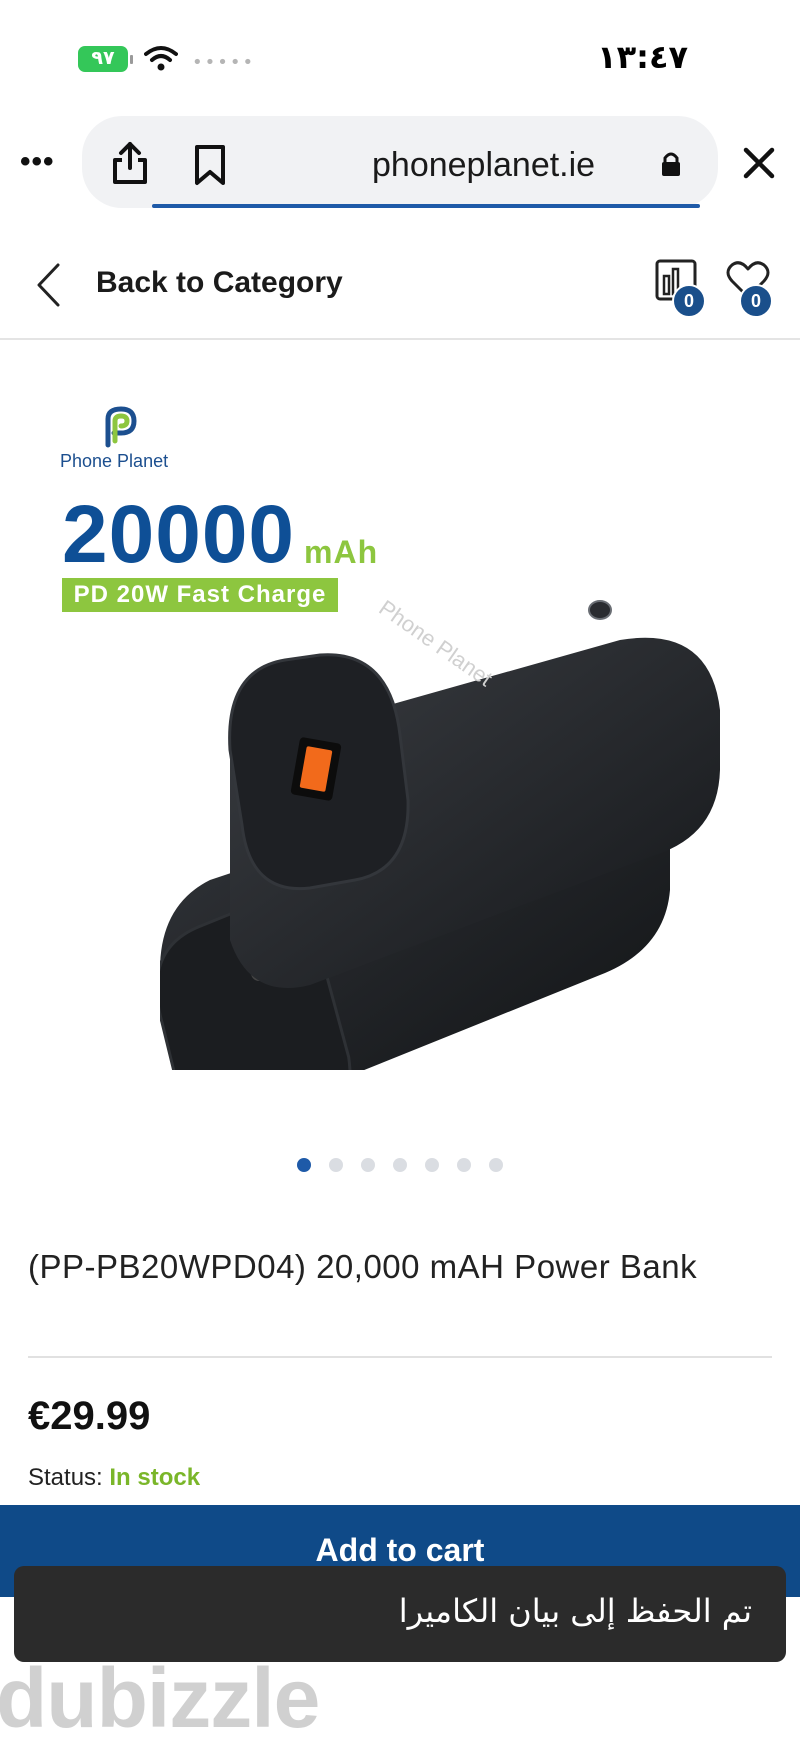 This screenshot has width=800, height=1747. What do you see at coordinates (179, 534) in the screenshot?
I see `capacity-value: 20000` at bounding box center [179, 534].